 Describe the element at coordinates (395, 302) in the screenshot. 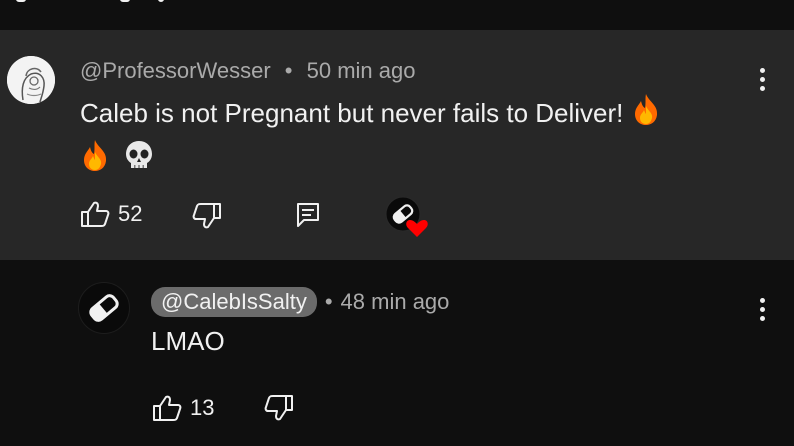

I see `timestamp: 48 min ago` at that location.